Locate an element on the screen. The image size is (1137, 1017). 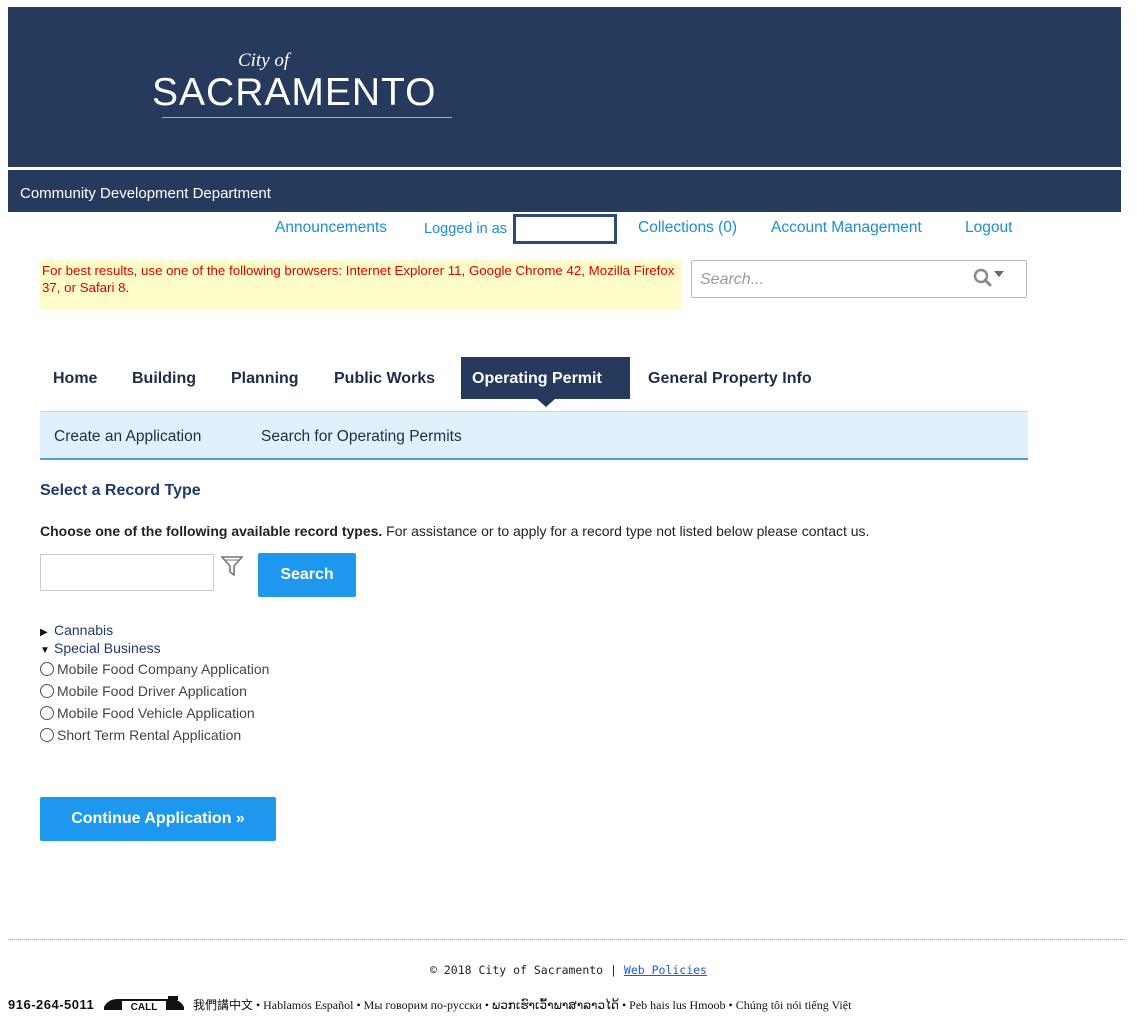
account-management-link: Account Management is located at coordinates (846, 228).